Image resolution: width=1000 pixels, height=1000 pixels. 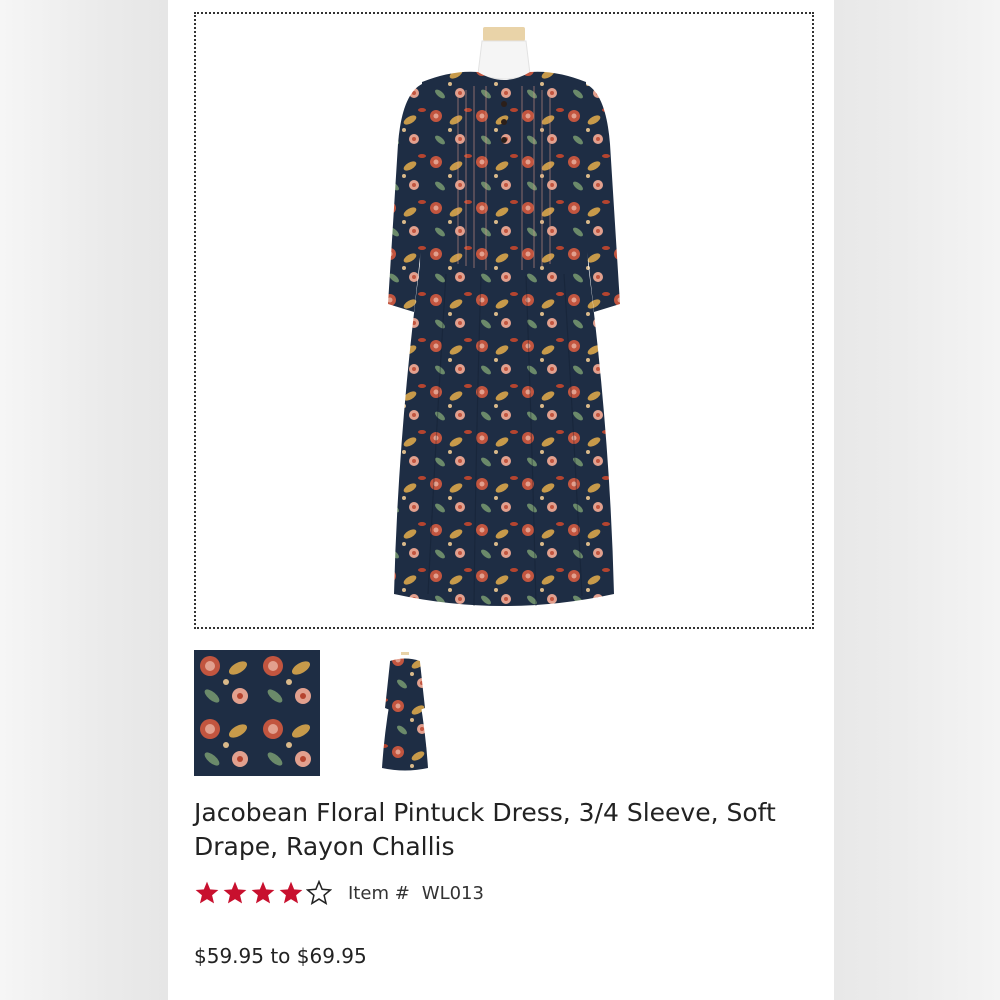 What do you see at coordinates (339, 893) in the screenshot?
I see `rating-row: Item # WL013` at bounding box center [339, 893].